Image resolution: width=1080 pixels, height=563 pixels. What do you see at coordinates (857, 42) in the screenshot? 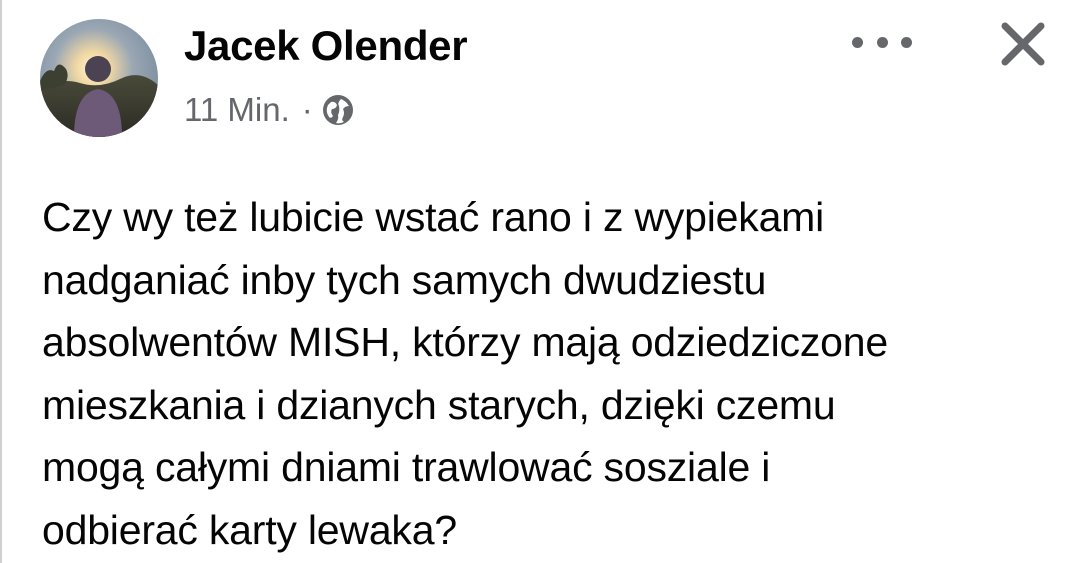
I see `more-options-icon` at bounding box center [857, 42].